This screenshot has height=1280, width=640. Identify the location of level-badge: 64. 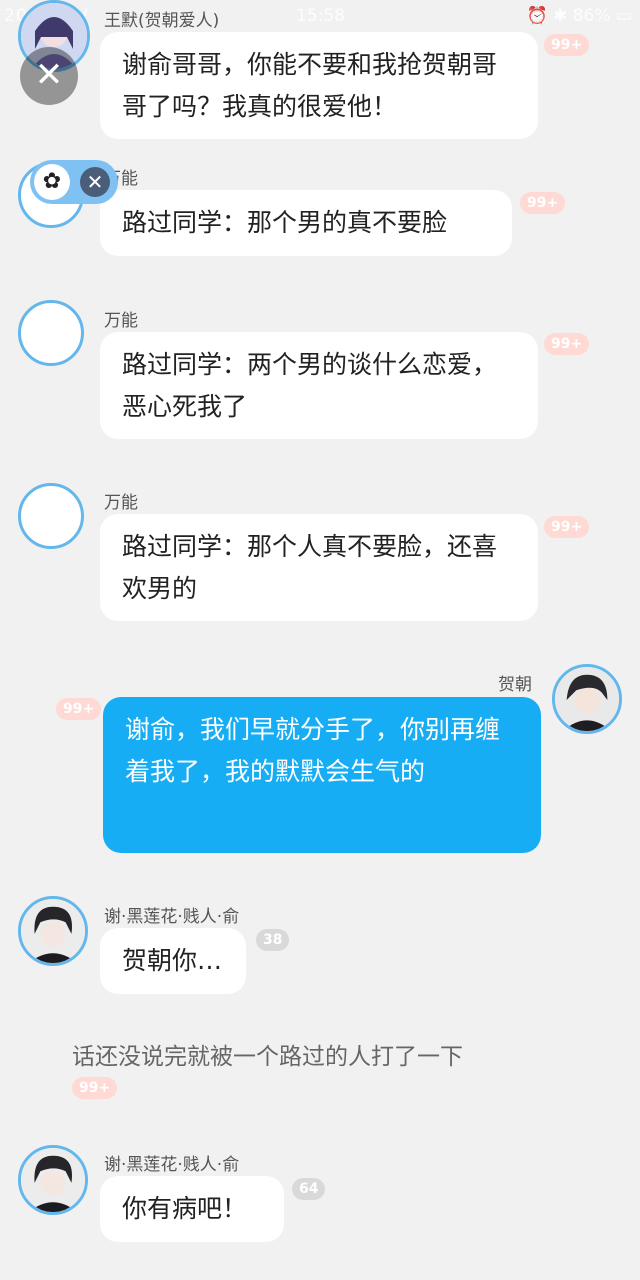
(309, 1189).